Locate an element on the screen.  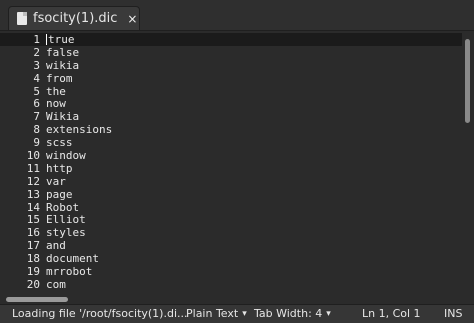
editor-line: 13 page is located at coordinates (232, 194).